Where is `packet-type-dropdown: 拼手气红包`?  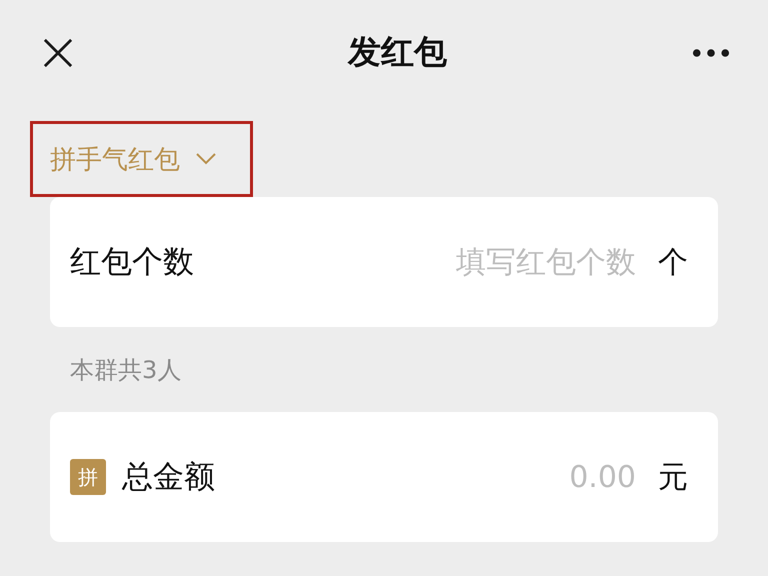 packet-type-dropdown: 拼手气红包 is located at coordinates (141, 159).